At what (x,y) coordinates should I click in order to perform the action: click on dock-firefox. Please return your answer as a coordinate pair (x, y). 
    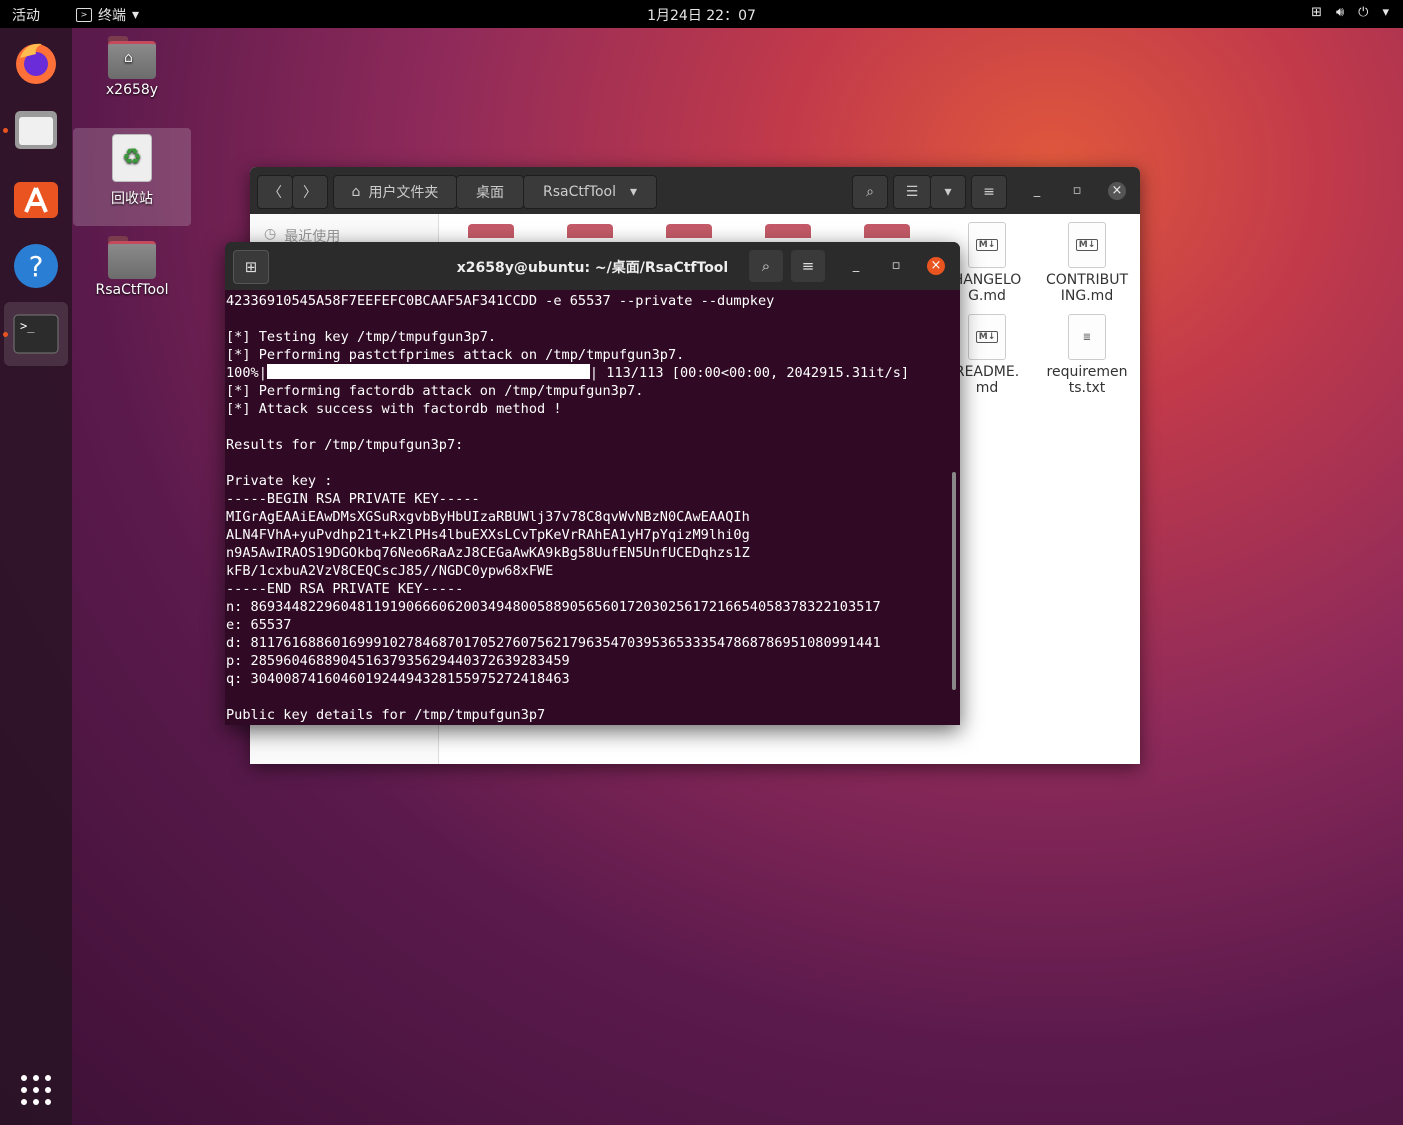
    Looking at the image, I should click on (36, 62).